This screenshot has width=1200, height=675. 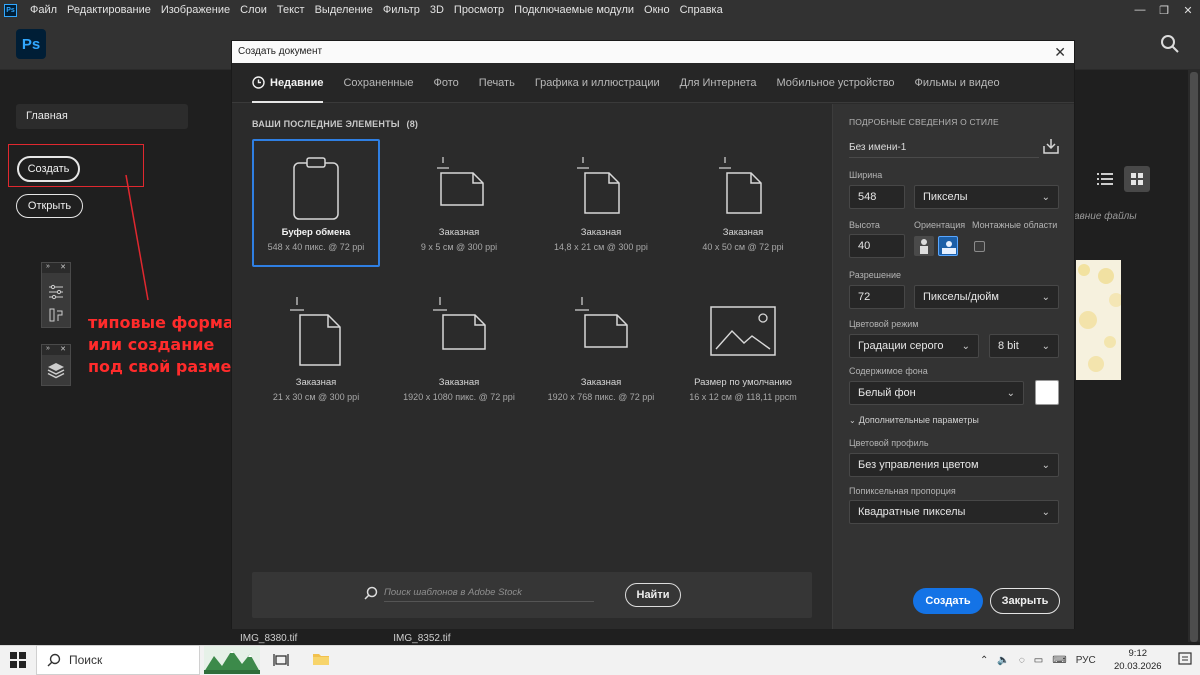 What do you see at coordinates (601, 397) in the screenshot?
I see `preset-size: 1920 x 768 пикс. @ 72 ppi` at bounding box center [601, 397].